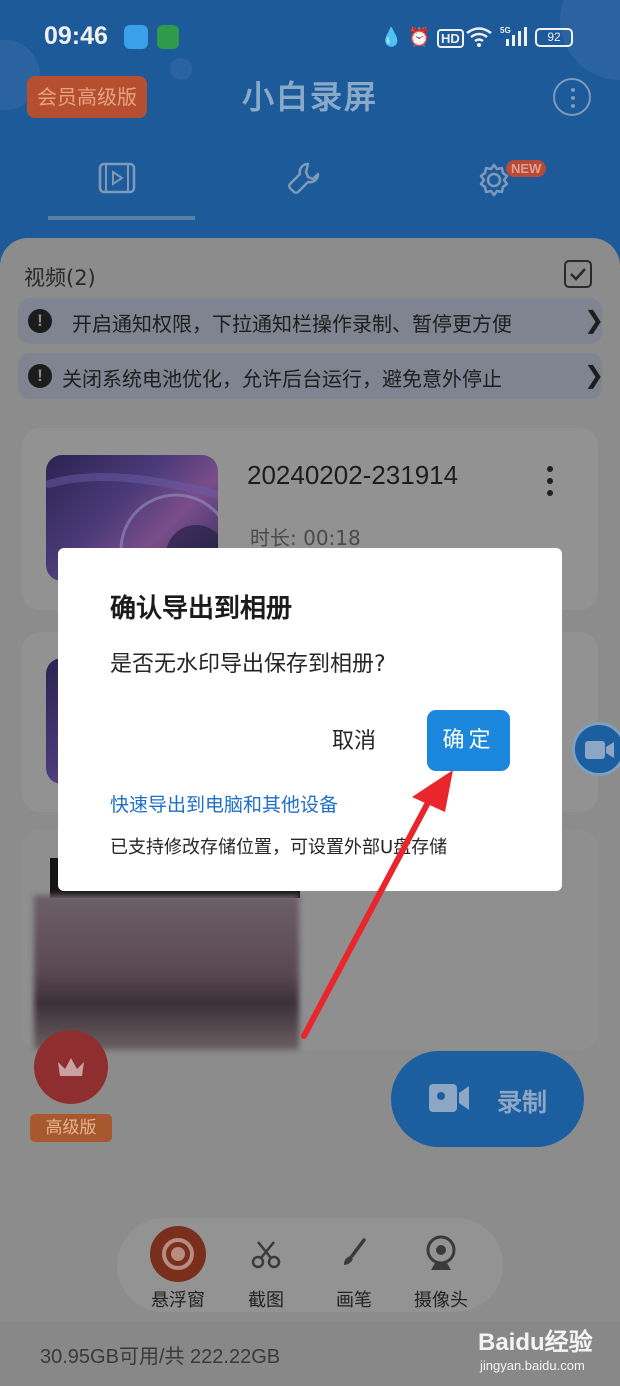 This screenshot has width=620, height=1386. I want to click on tab-tools, so click(306, 185).